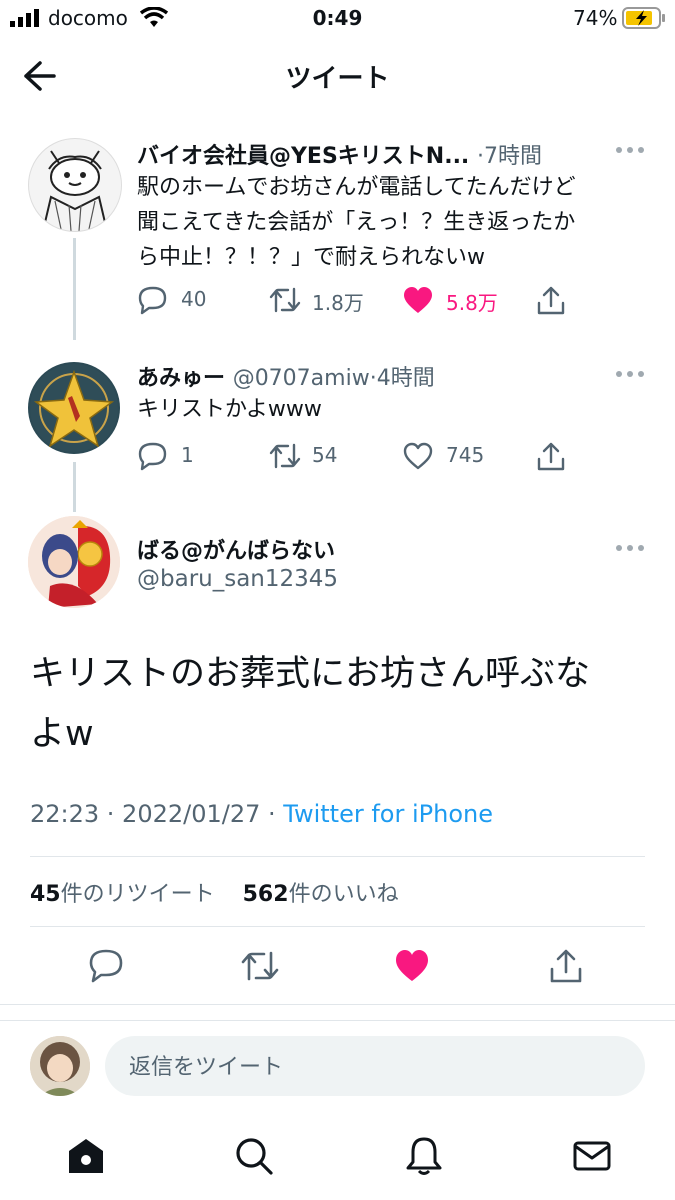  I want to click on tweet-timestamp: 22:23 · 2022/01/27 · Twitter for iPhone, so click(261, 814).